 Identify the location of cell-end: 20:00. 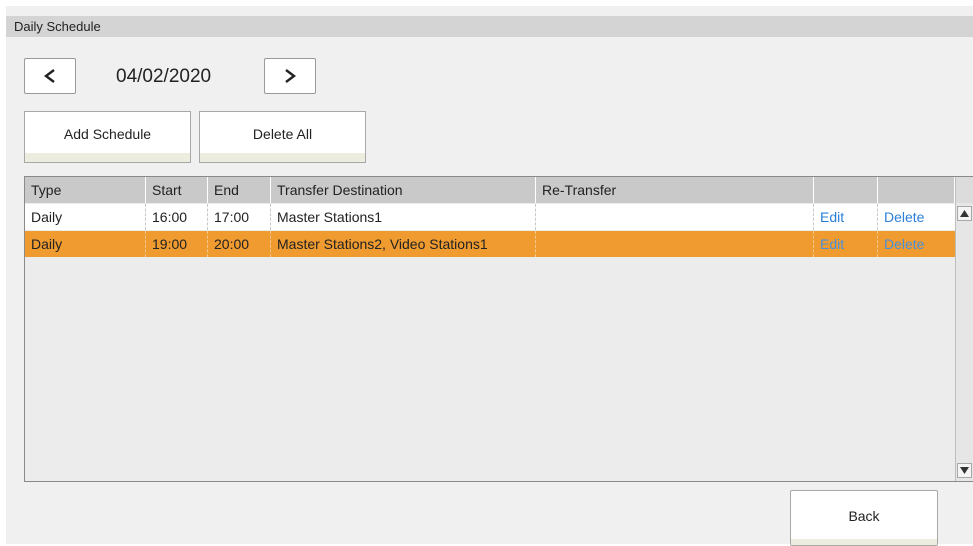
(239, 244).